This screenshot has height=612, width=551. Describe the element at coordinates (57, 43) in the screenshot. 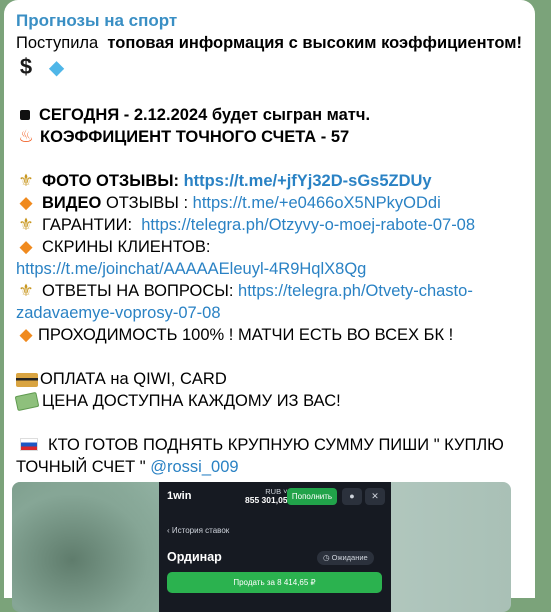

I see `intro-prefix: Поступила` at that location.